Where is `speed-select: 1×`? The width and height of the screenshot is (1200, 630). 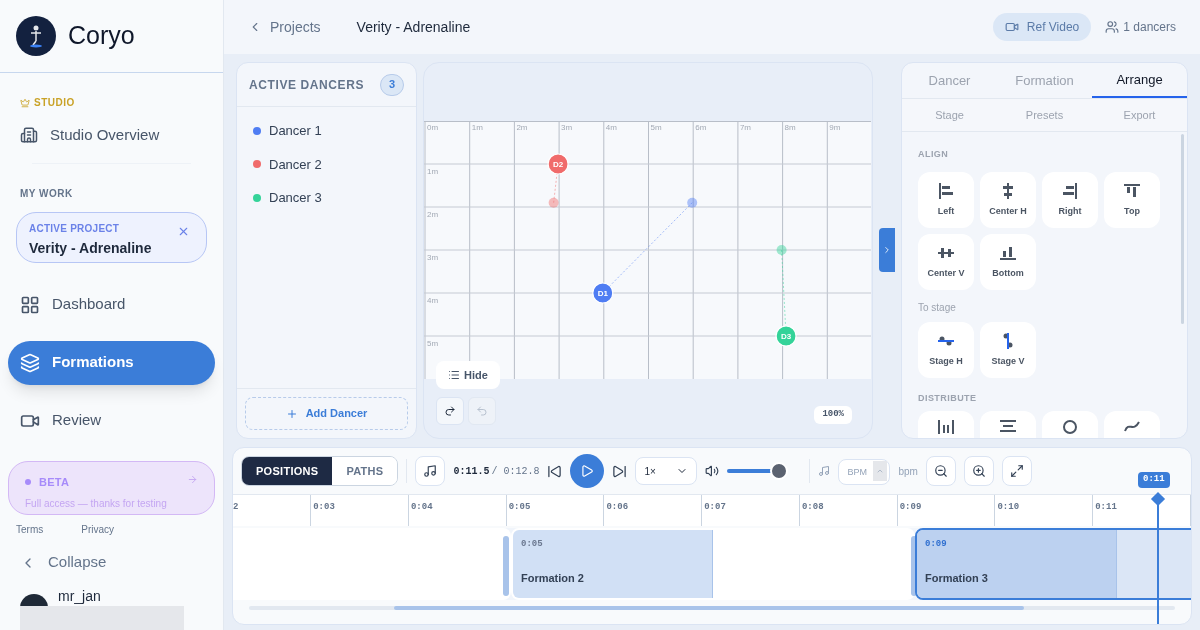 speed-select: 1× is located at coordinates (666, 471).